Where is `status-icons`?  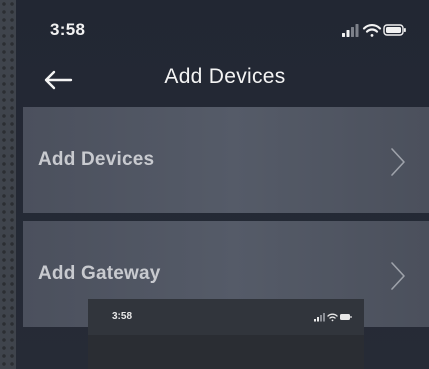 status-icons is located at coordinates (374, 30).